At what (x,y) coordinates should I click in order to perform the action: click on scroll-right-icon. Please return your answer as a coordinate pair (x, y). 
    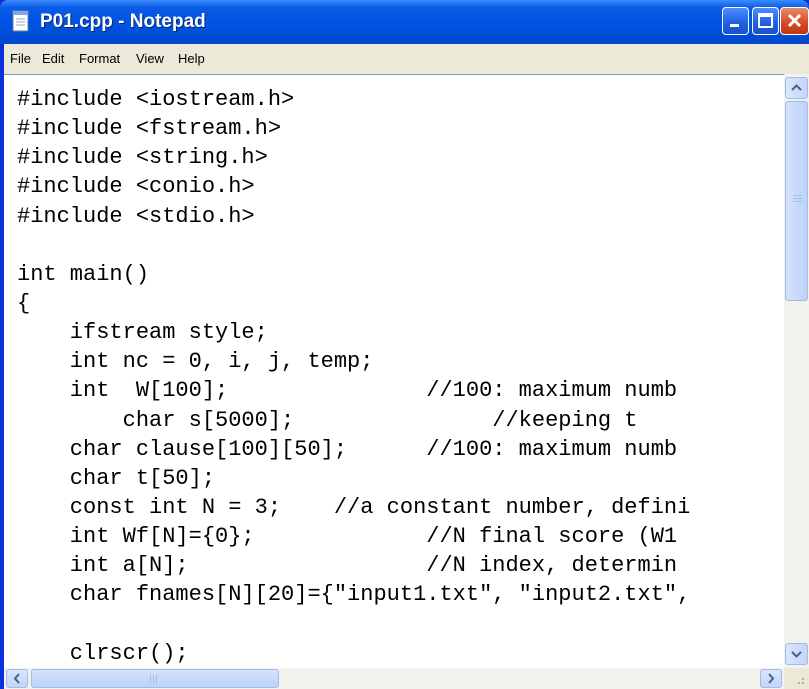
    Looking at the image, I should click on (771, 678).